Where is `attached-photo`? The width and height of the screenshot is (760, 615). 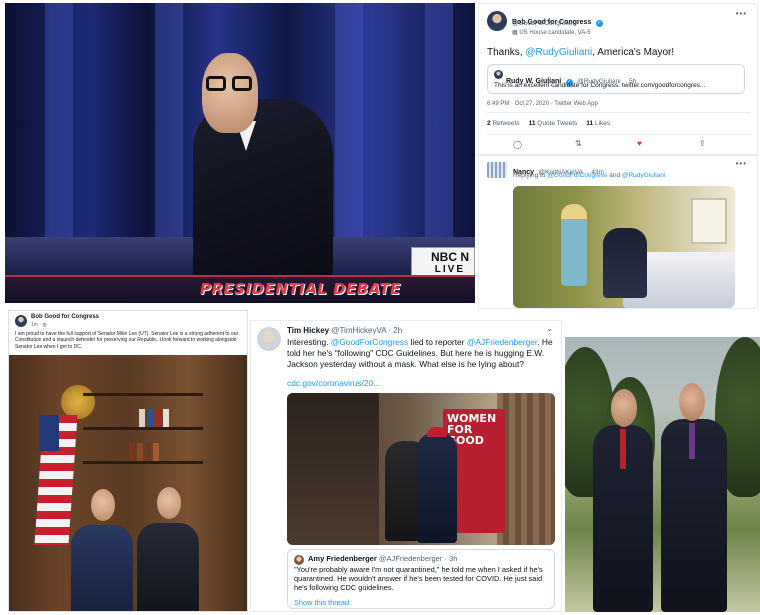
attached-photo is located at coordinates (624, 247).